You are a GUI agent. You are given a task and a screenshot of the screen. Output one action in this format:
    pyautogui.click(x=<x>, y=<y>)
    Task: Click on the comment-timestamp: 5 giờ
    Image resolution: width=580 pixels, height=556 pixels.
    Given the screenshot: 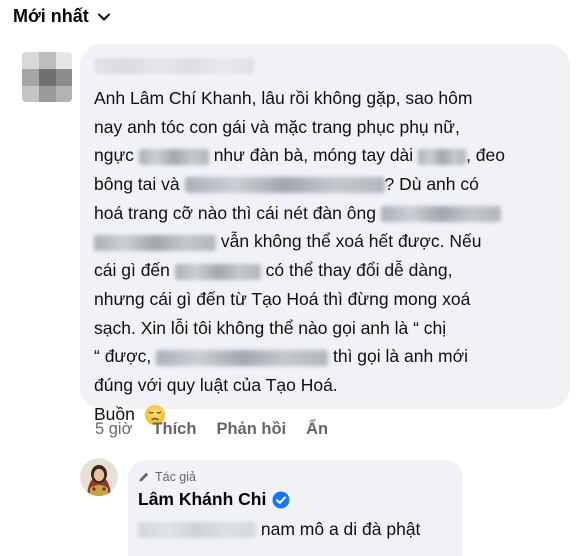 What is the action you would take?
    pyautogui.click(x=113, y=429)
    